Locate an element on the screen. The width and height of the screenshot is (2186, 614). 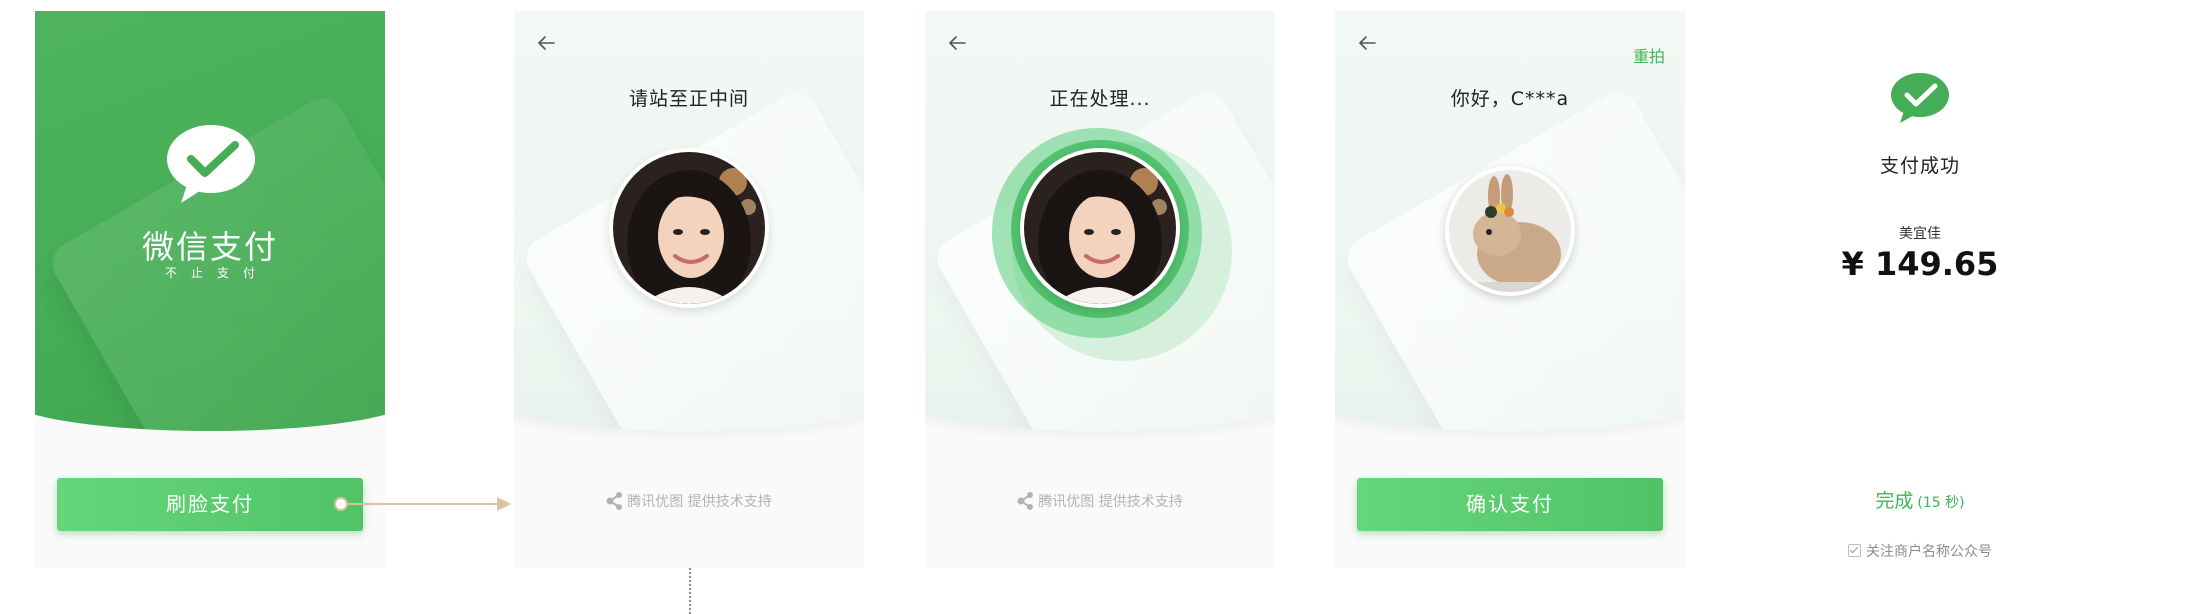
flow-arrow-icon is located at coordinates (422, 504).